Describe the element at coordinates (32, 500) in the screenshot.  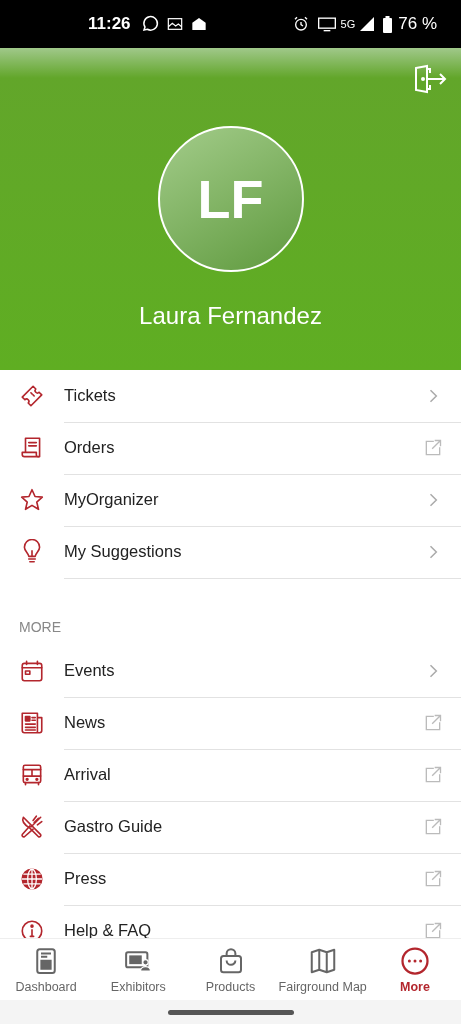
I see `star-icon` at that location.